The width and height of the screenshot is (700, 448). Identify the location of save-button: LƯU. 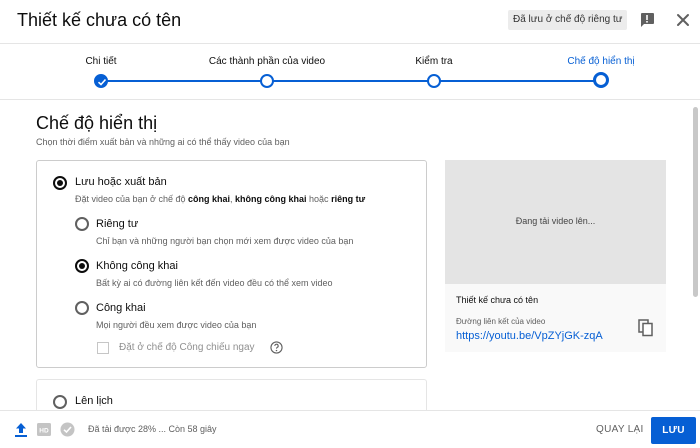
(673, 430).